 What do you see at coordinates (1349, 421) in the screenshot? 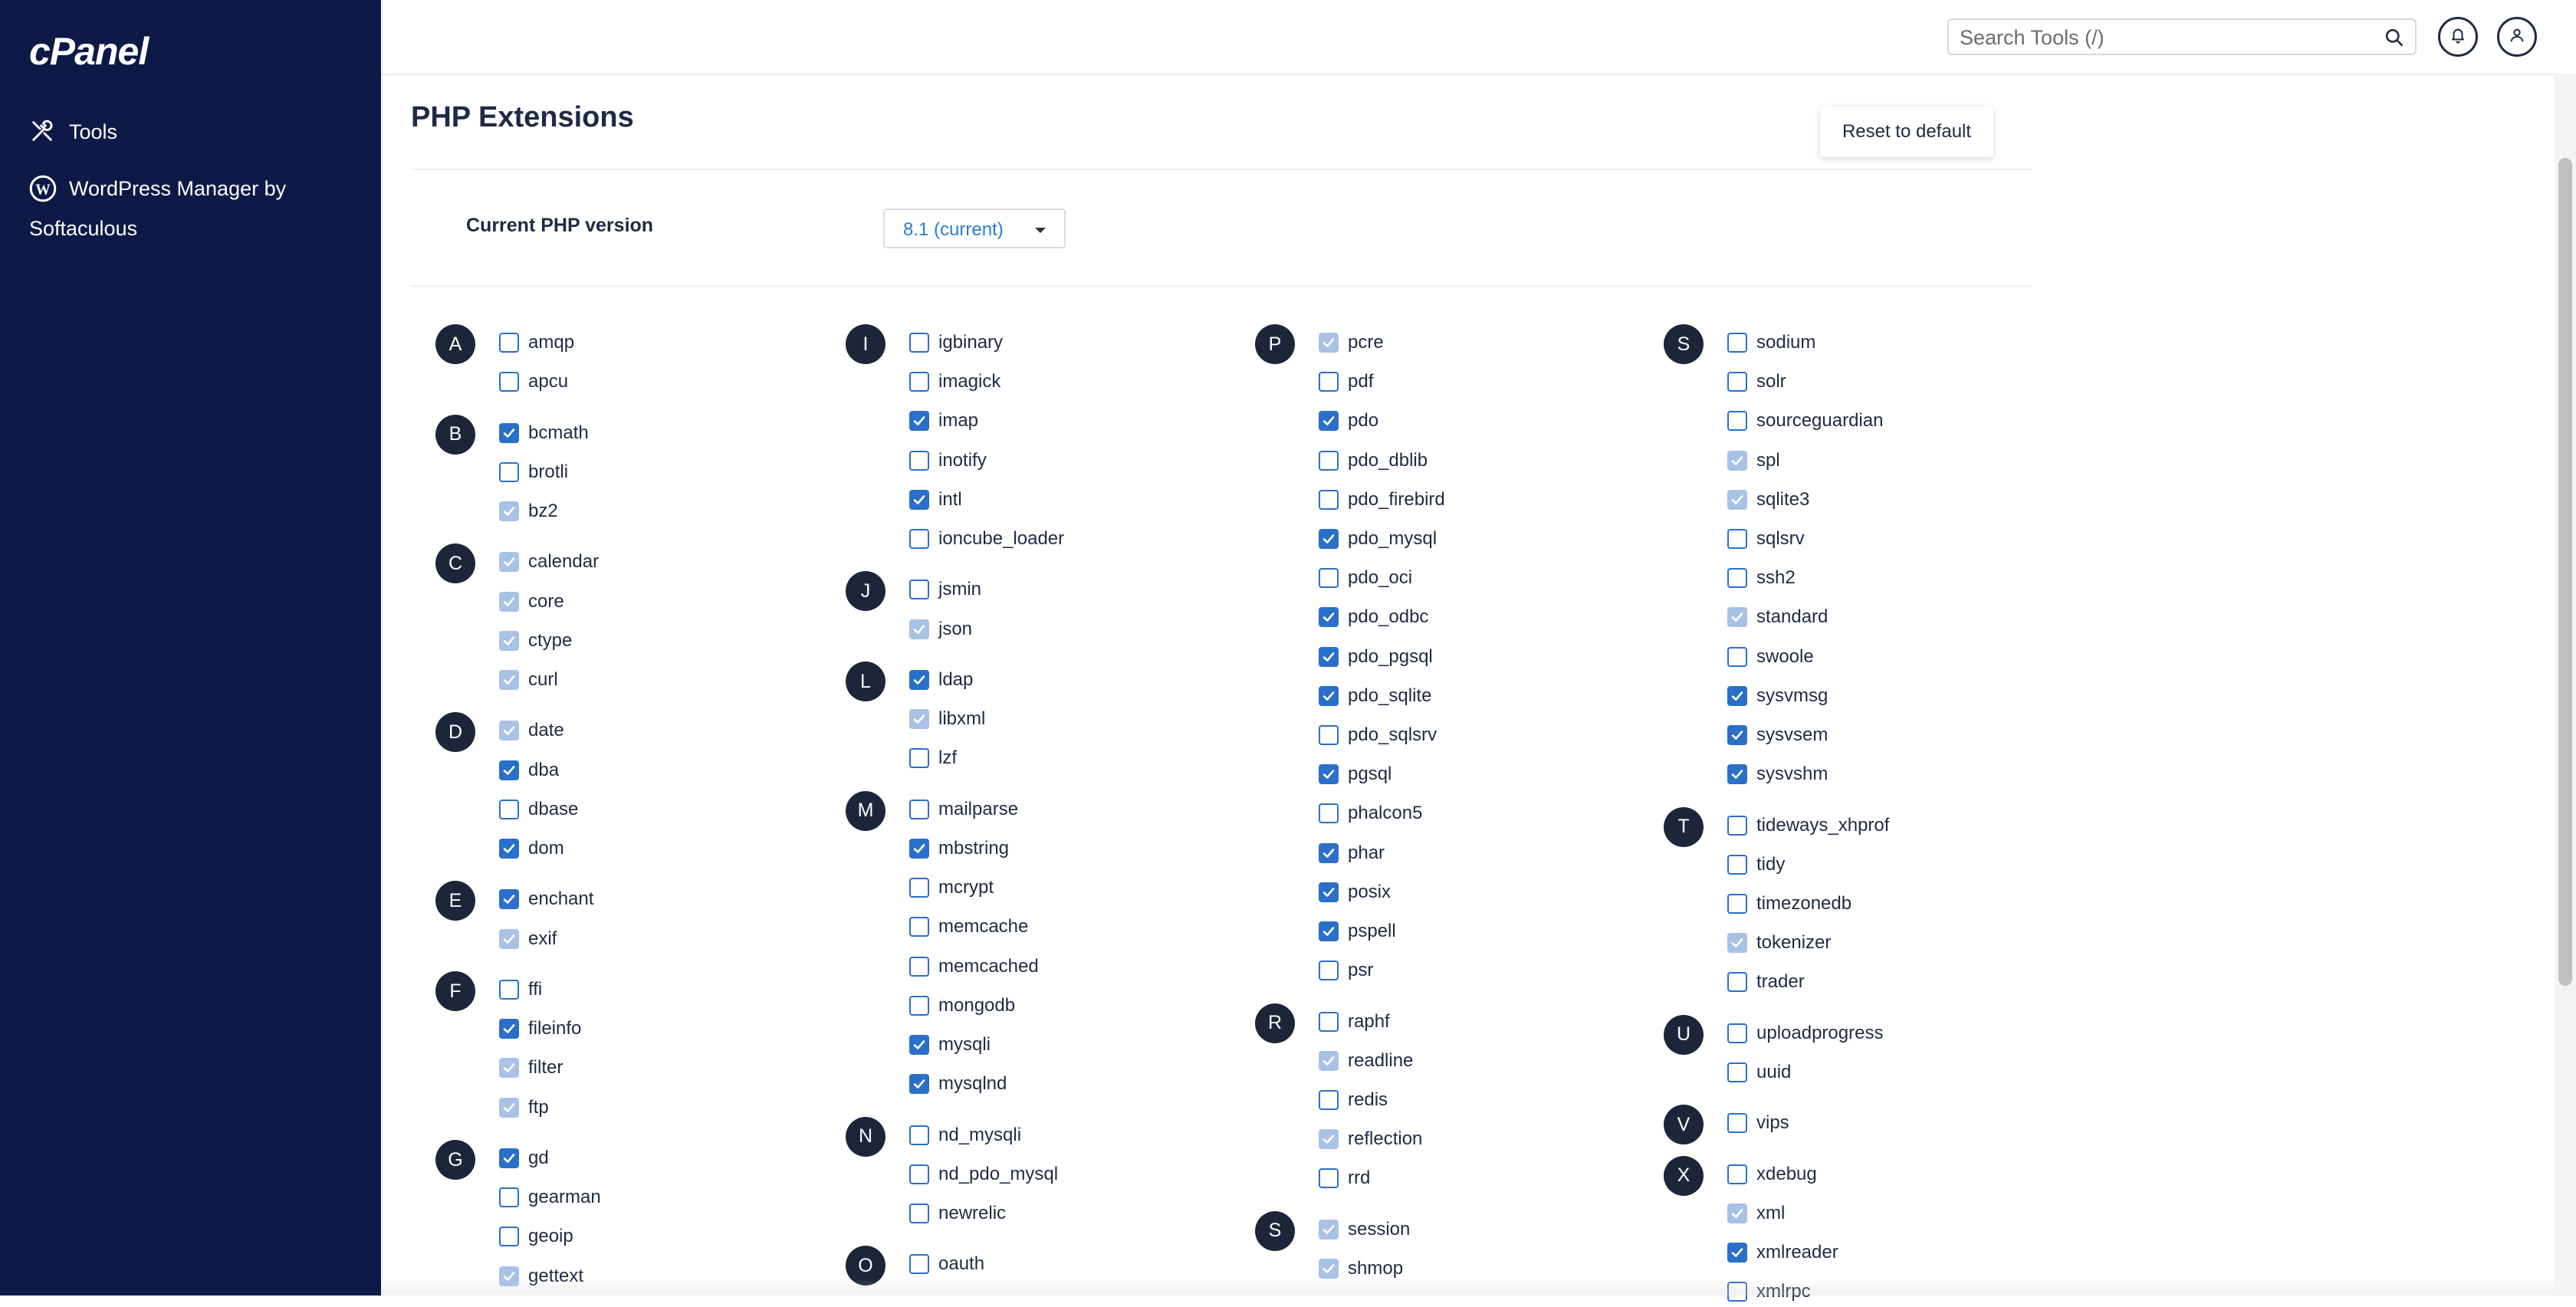
I see `extension-pdo: pdo` at bounding box center [1349, 421].